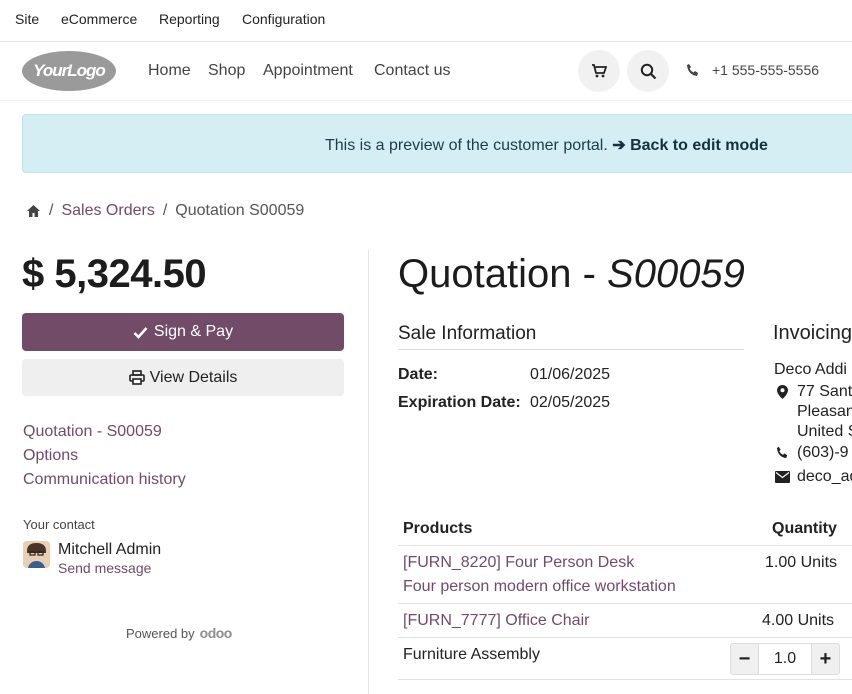 The image size is (852, 694). What do you see at coordinates (824, 477) in the screenshot?
I see `invoice-email: deco_ad` at bounding box center [824, 477].